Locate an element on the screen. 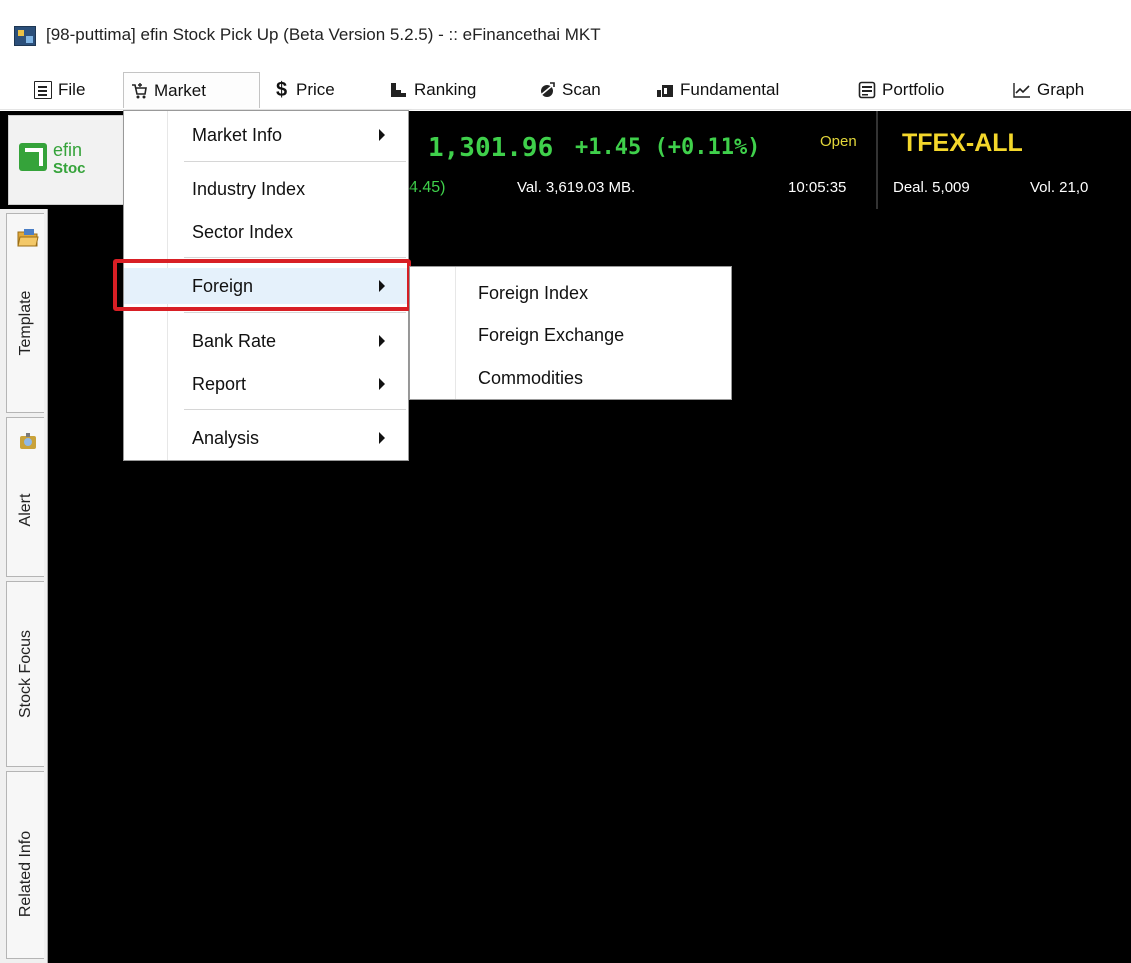  tab-stock-focus-label: Stock Focus is located at coordinates (25, 674).